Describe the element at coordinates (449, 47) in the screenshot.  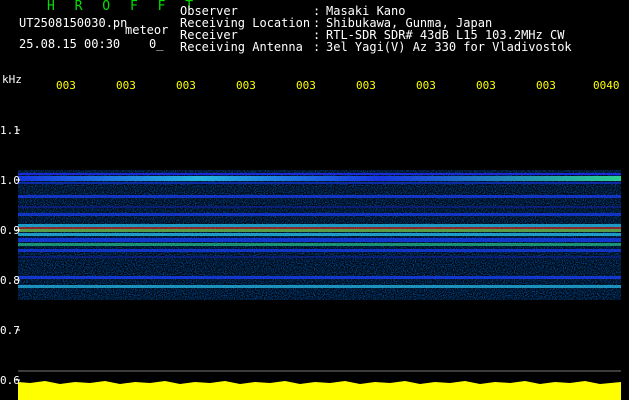
I see `antenna-value: 3el Yagi(V) Az 330 for Vladivostok` at that location.